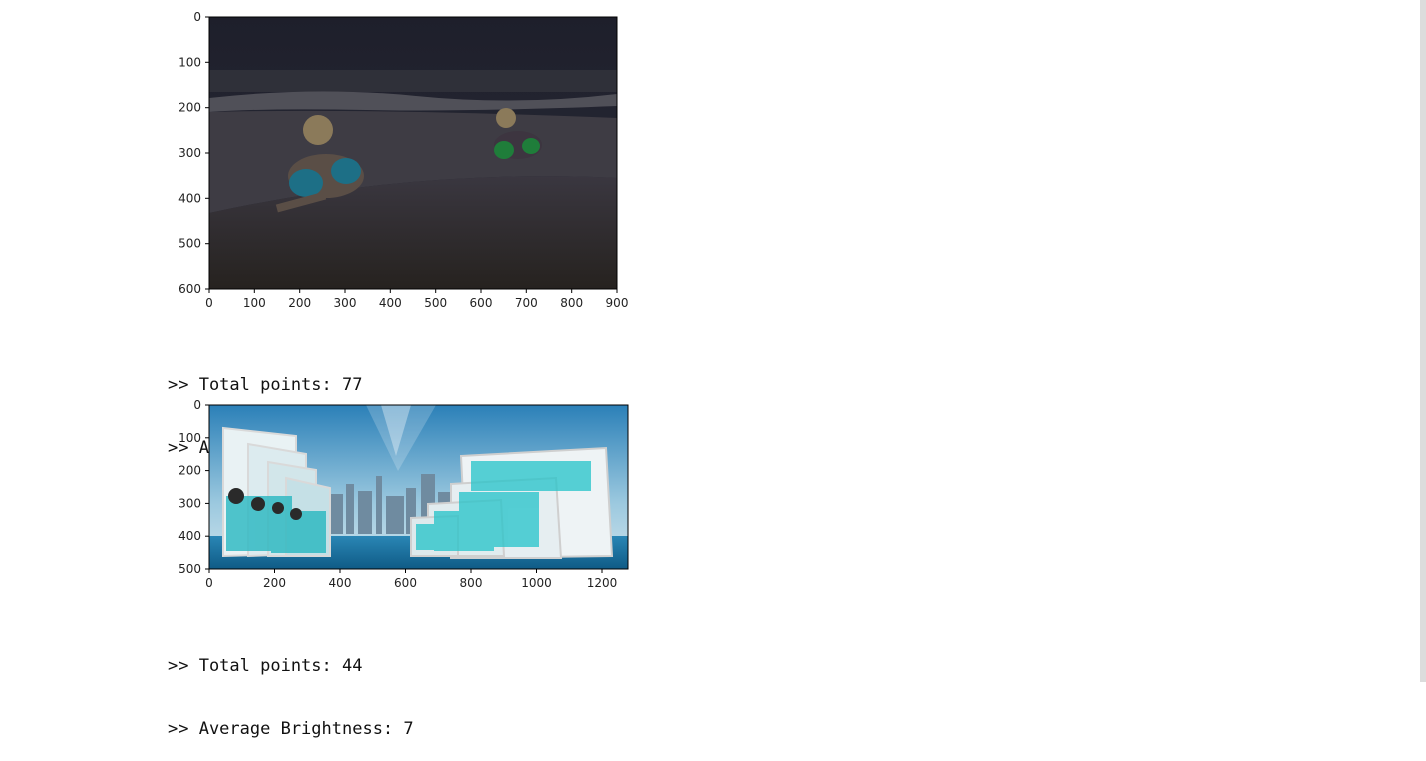 This screenshot has width=1426, height=761. Describe the element at coordinates (435, 303) in the screenshot. I see `x-tick-label: 500` at that location.